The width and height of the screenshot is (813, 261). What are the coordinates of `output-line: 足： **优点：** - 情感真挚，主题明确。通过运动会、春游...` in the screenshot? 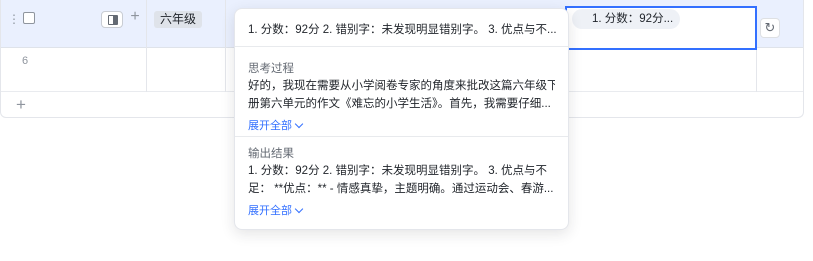 It's located at (401, 189).